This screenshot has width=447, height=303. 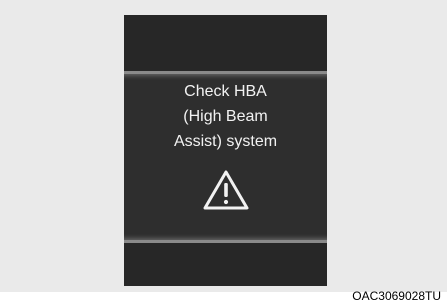 What do you see at coordinates (396, 296) in the screenshot?
I see `figure-caption: OAC3069028TU` at bounding box center [396, 296].